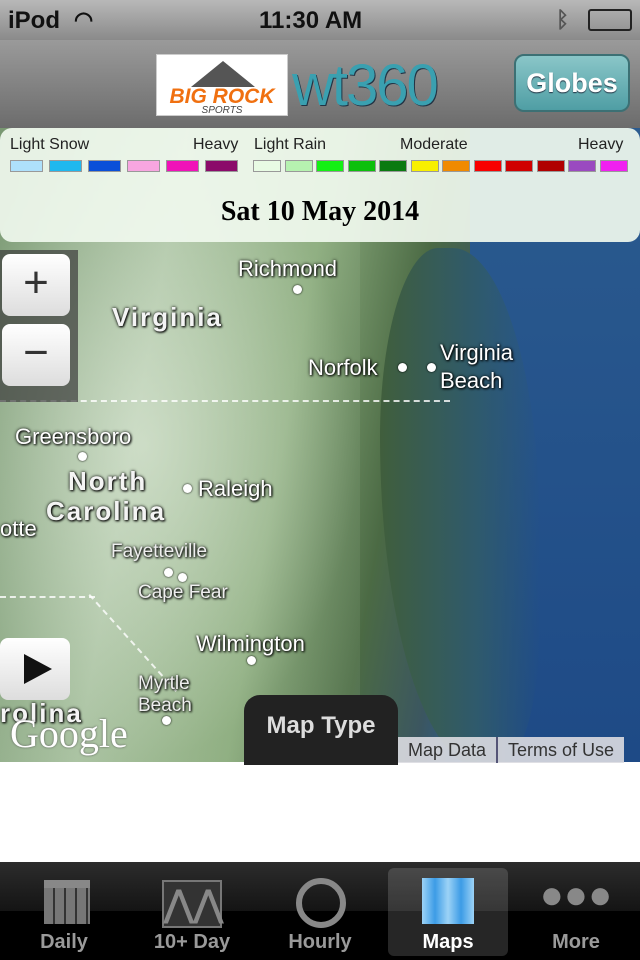  I want to click on map-label: Raleigh, so click(235, 488).